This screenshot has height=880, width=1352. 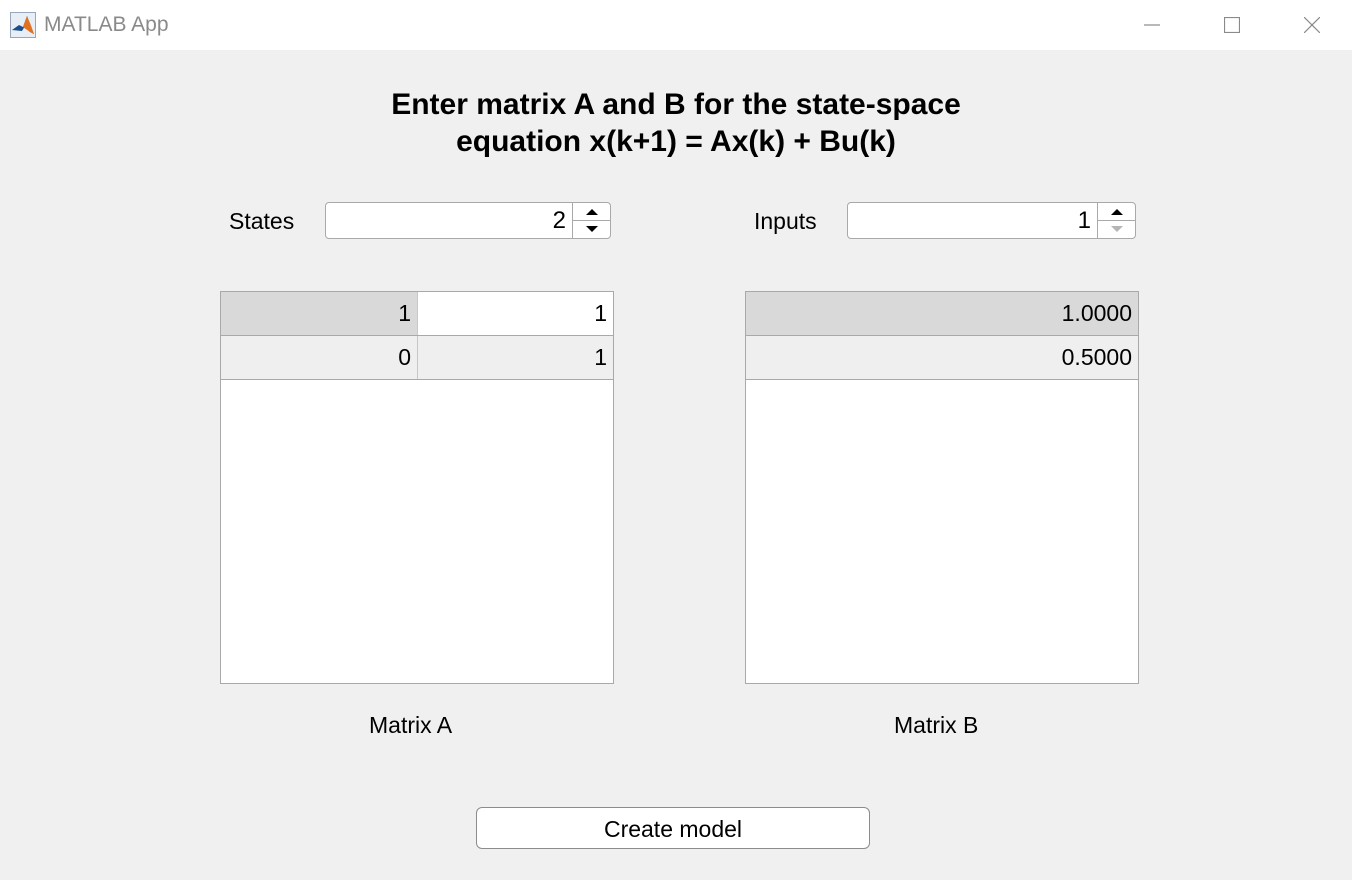 What do you see at coordinates (1084, 221) in the screenshot?
I see `inputs-value: 1` at bounding box center [1084, 221].